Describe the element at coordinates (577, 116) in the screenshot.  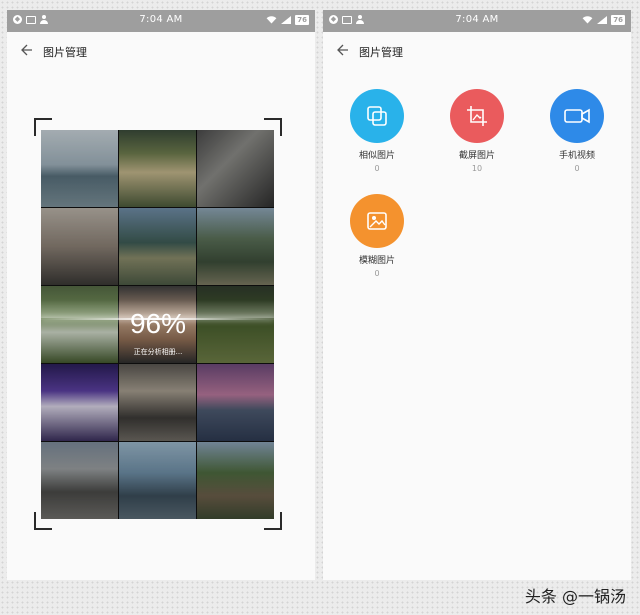
I see `video-icon` at that location.